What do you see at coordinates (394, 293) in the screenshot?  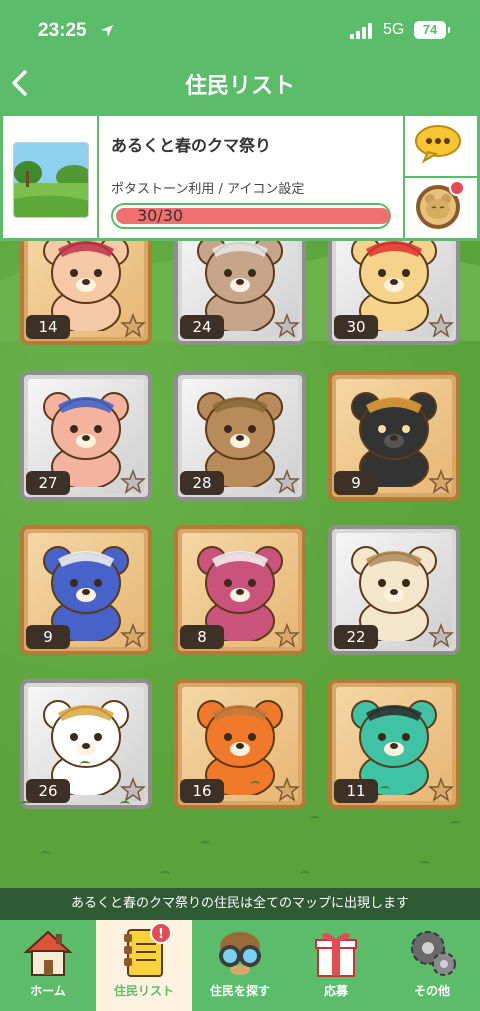 I see `resident-card: 30` at bounding box center [394, 293].